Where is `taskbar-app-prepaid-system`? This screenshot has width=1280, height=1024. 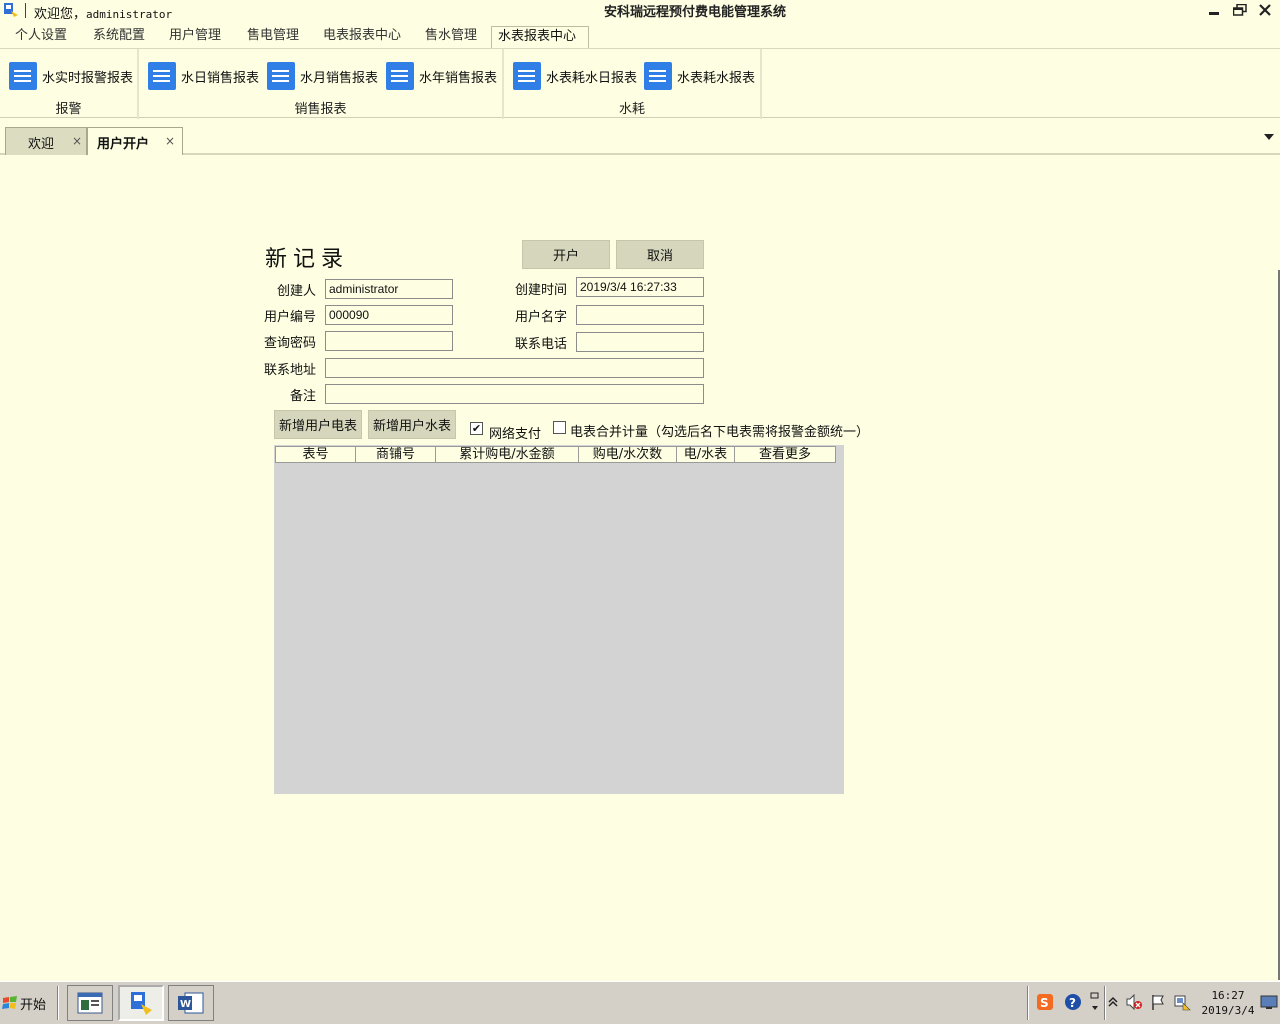
taskbar-app-prepaid-system is located at coordinates (141, 1003).